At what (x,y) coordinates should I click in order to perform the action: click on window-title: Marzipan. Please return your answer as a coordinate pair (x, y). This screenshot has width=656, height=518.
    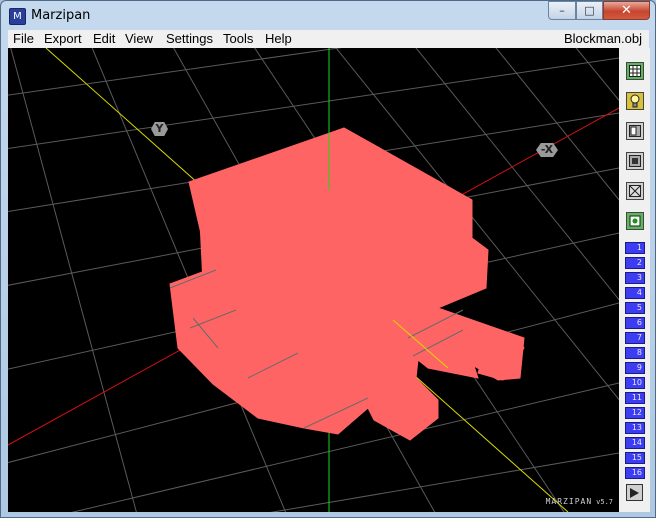
    Looking at the image, I should click on (61, 15).